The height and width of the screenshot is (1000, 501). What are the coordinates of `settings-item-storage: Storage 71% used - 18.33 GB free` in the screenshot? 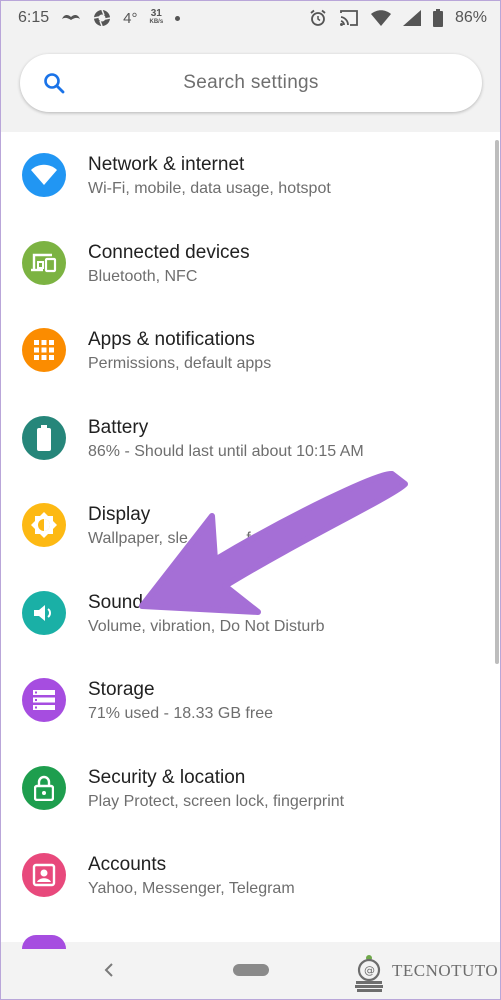 It's located at (250, 701).